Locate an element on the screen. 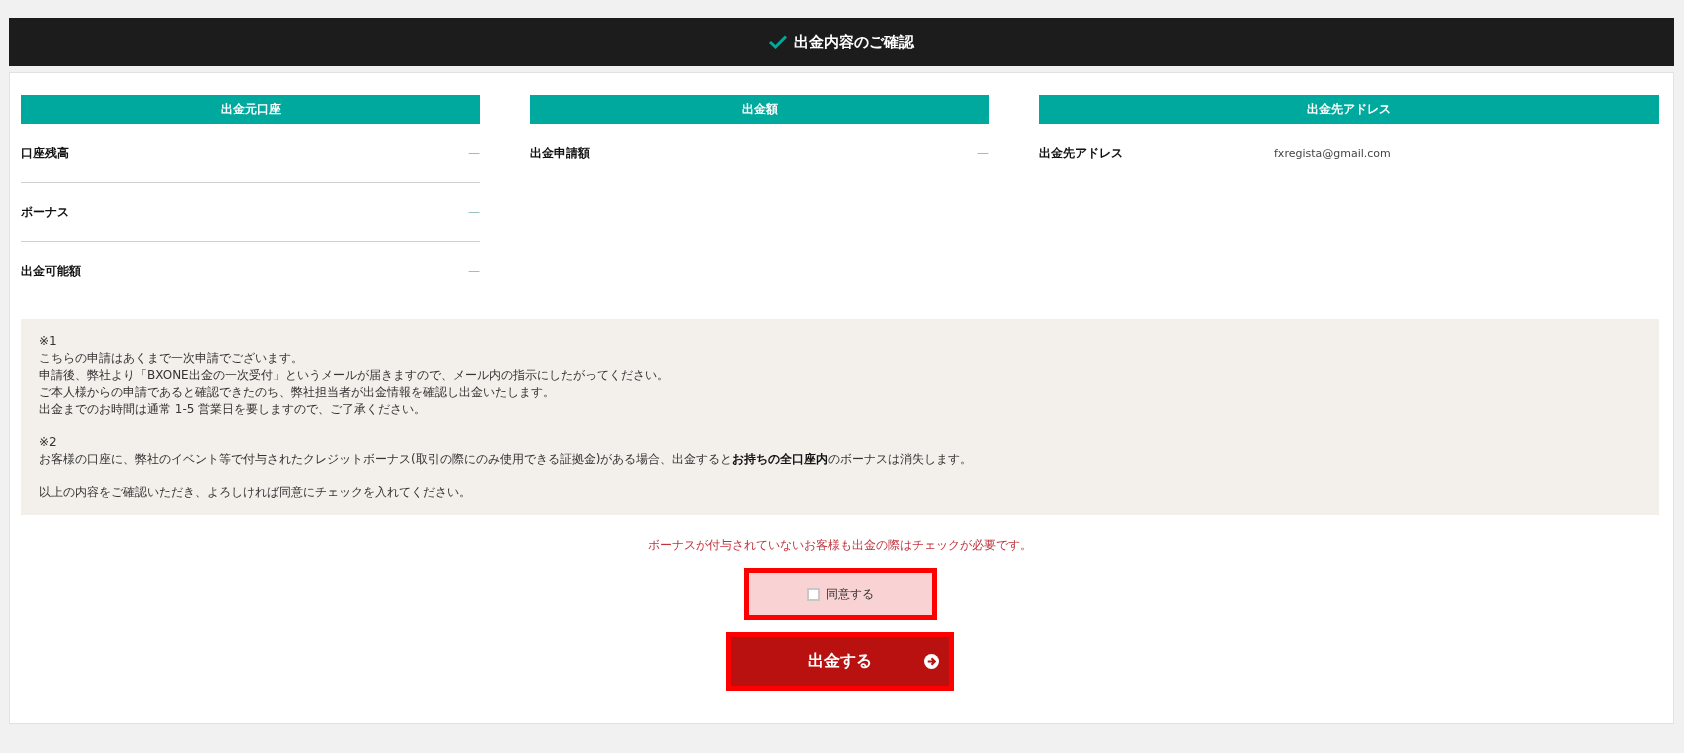  notice-text: 以上の内容をご確認いただき、よろしければ同意にチェックを入れてください。 is located at coordinates (255, 492).